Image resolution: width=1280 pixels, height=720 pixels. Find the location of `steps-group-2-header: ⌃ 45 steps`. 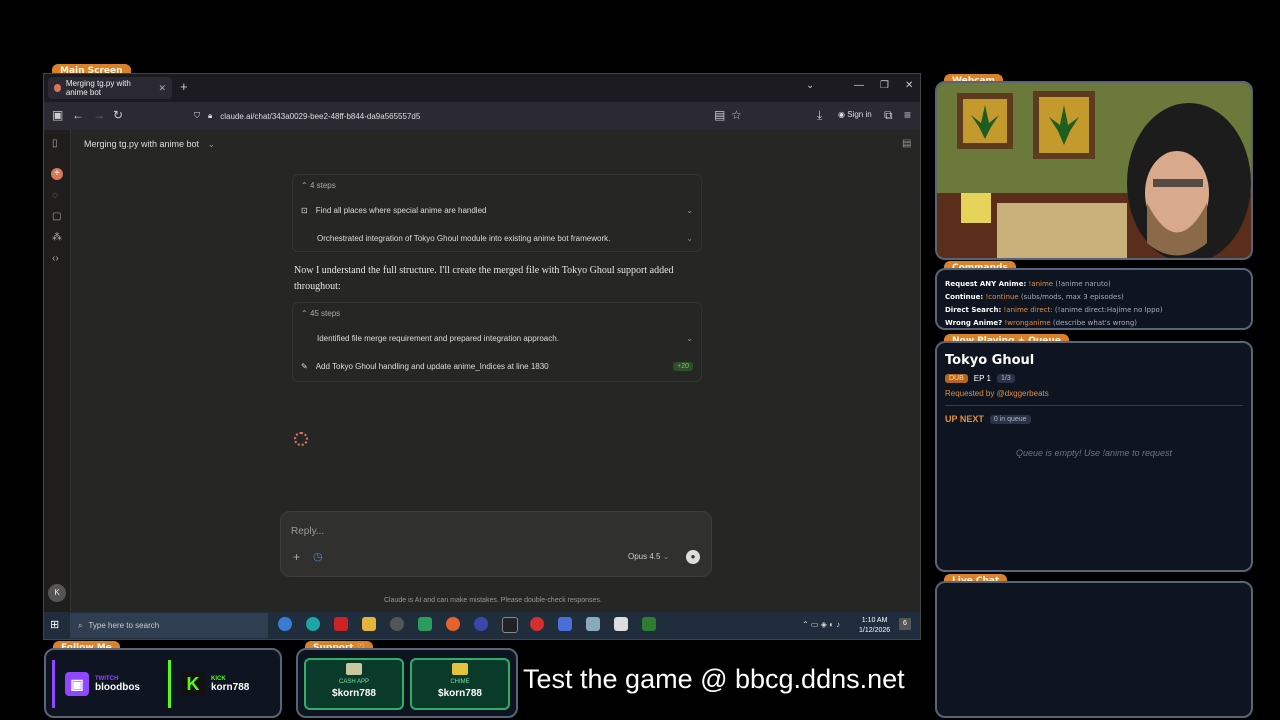

steps-group-2-header: ⌃ 45 steps is located at coordinates (497, 313).